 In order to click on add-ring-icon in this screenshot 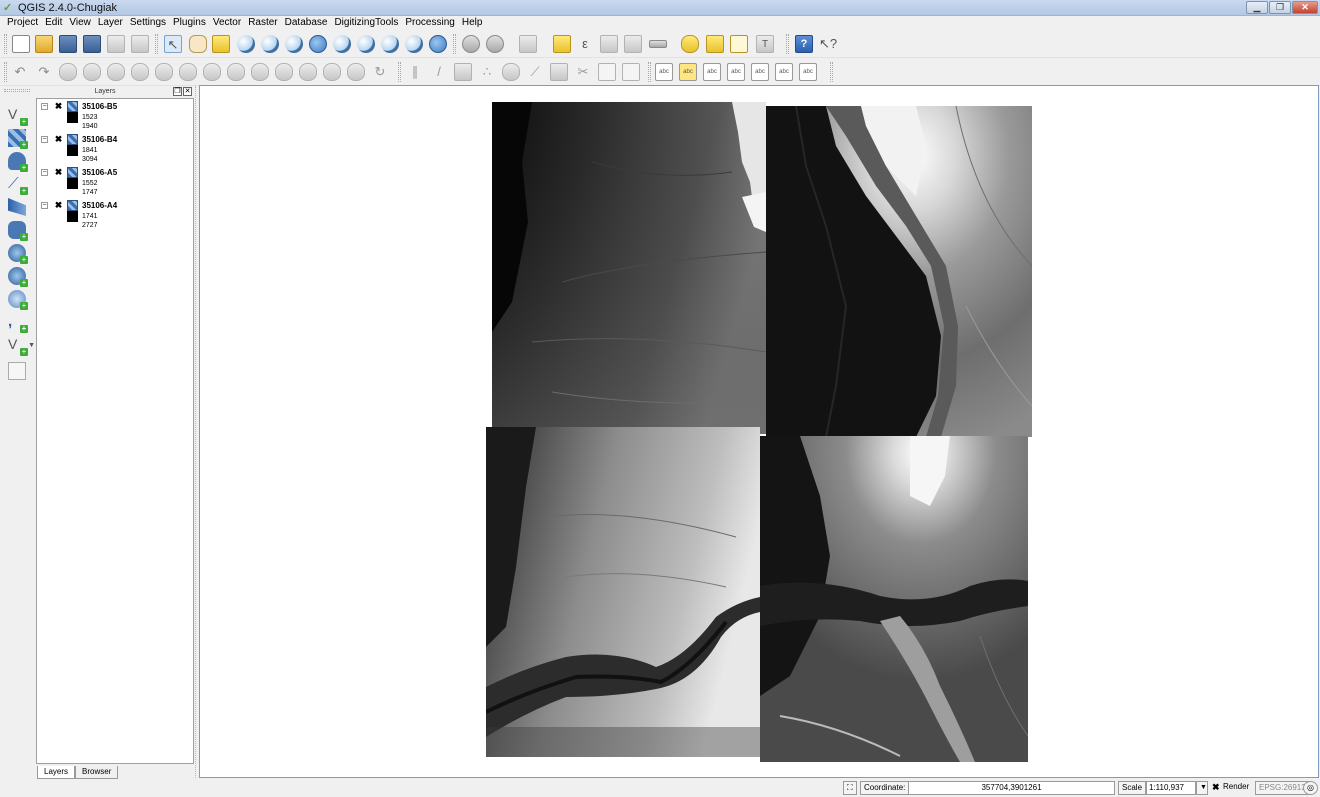, I will do `click(92, 72)`.